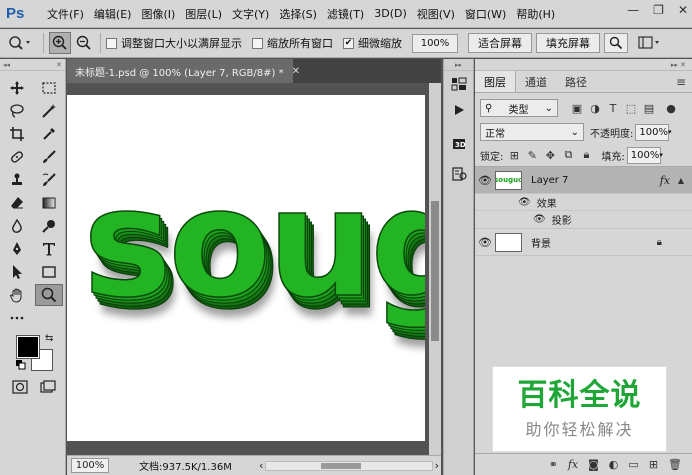 The image size is (692, 475). Describe the element at coordinates (49, 249) in the screenshot. I see `type-tool` at that location.